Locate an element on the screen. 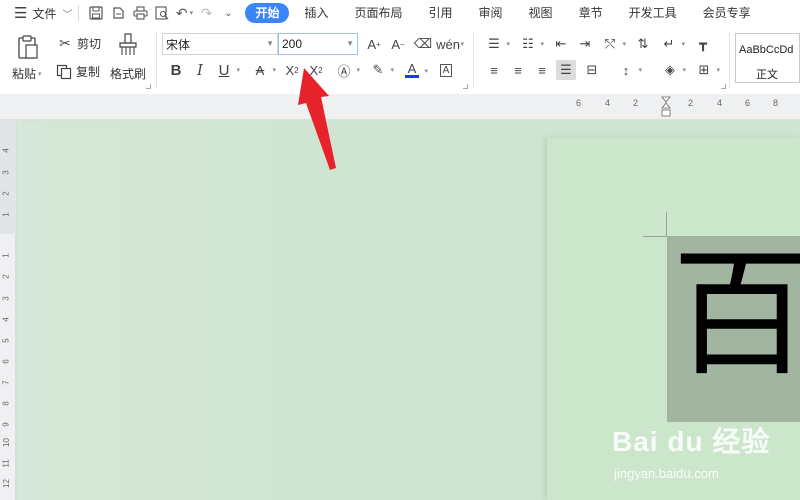  font-family-combo: 宋体 ▼ is located at coordinates (220, 44).